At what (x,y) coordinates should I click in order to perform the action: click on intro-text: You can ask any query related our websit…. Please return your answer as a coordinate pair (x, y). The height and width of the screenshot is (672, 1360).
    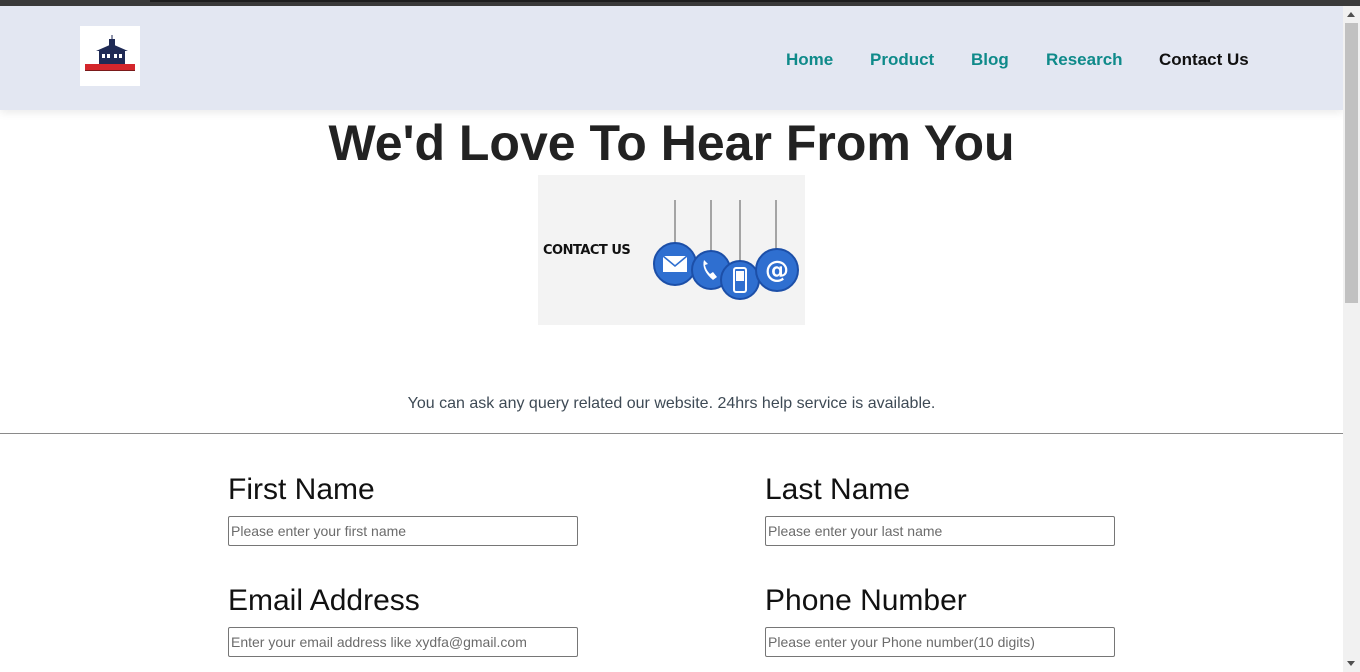
    Looking at the image, I should click on (671, 403).